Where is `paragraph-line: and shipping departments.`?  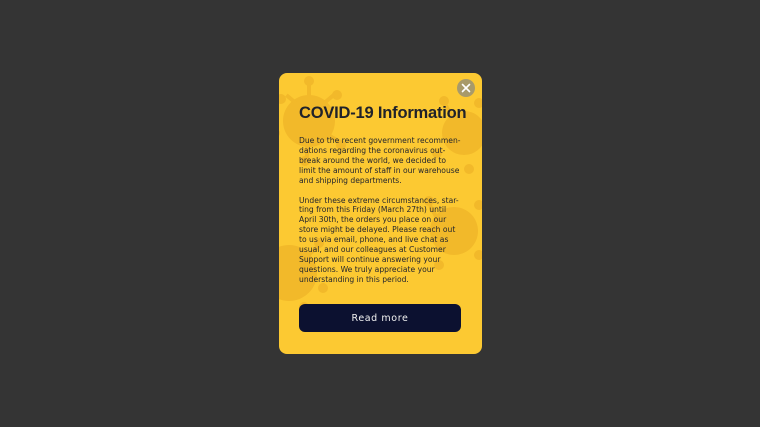 paragraph-line: and shipping departments. is located at coordinates (350, 180).